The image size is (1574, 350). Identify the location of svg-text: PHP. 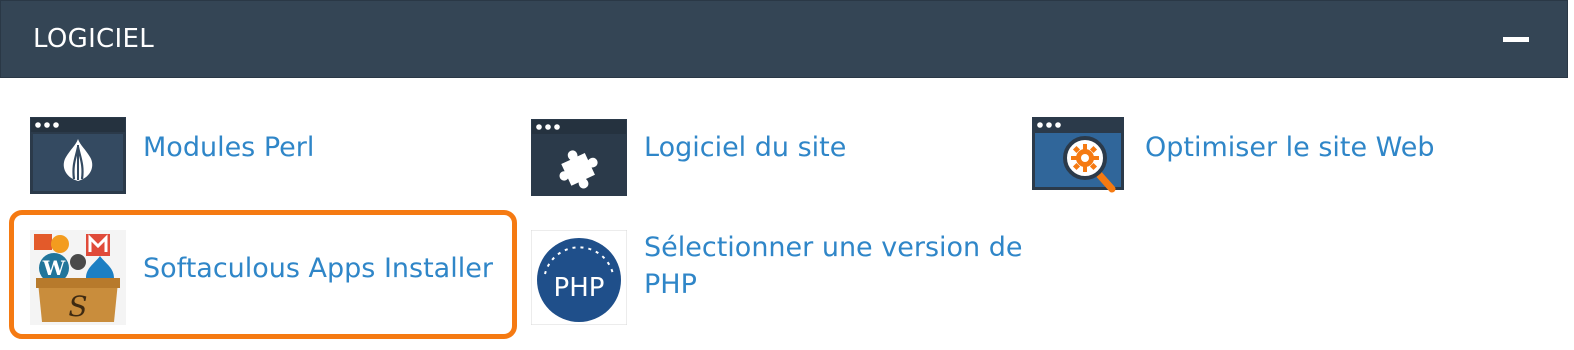
(579, 288).